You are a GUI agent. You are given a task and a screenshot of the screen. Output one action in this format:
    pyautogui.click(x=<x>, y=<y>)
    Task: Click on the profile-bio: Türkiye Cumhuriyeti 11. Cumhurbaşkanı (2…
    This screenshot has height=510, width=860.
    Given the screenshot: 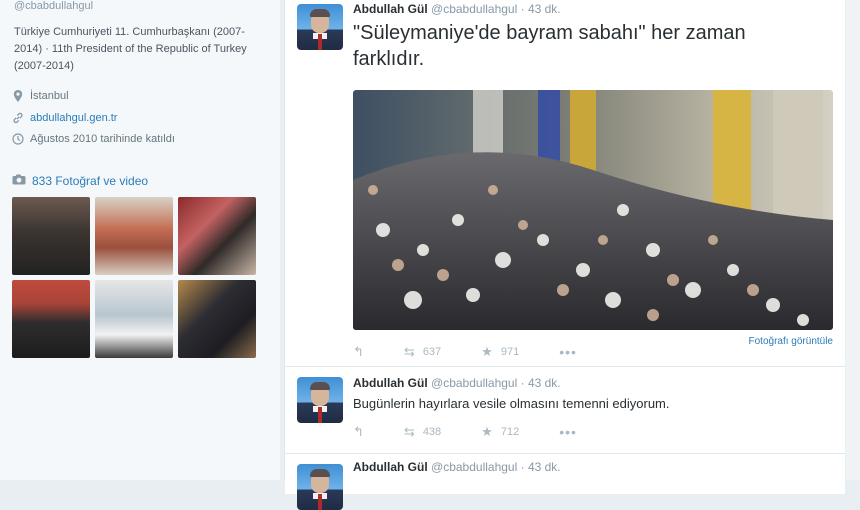 What is the action you would take?
    pyautogui.click(x=130, y=49)
    